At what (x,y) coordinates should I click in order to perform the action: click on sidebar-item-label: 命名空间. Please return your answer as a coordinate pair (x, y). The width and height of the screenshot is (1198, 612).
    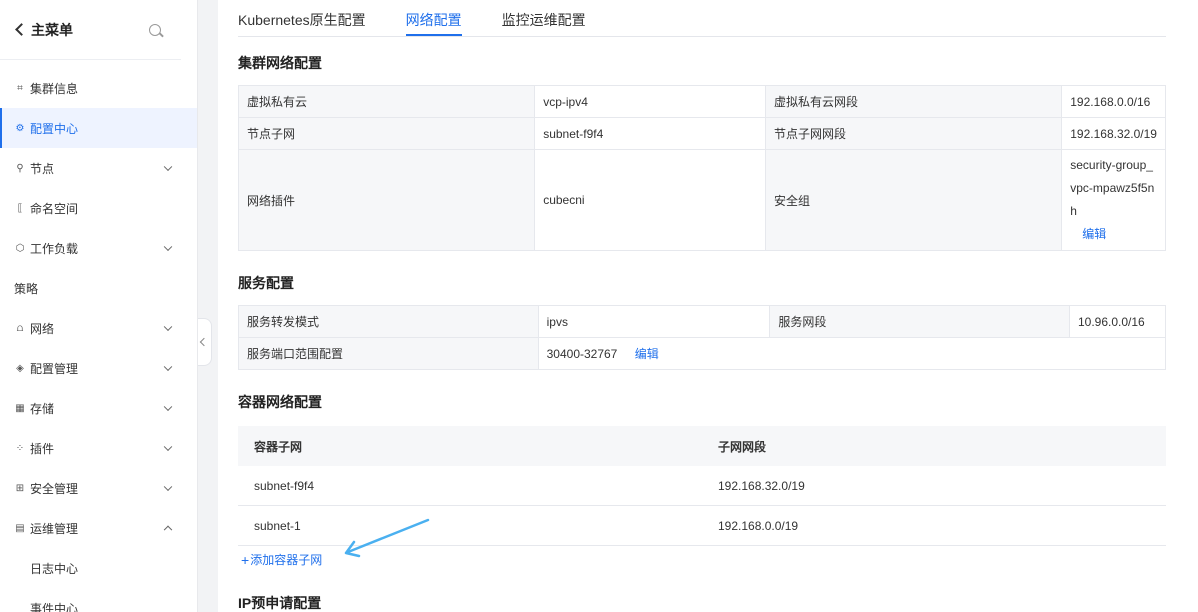
    Looking at the image, I should click on (54, 208).